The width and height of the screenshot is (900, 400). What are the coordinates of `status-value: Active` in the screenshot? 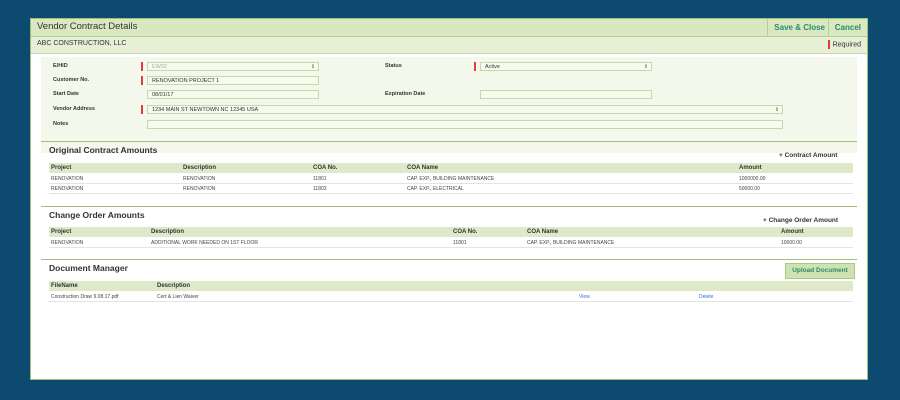 It's located at (492, 67).